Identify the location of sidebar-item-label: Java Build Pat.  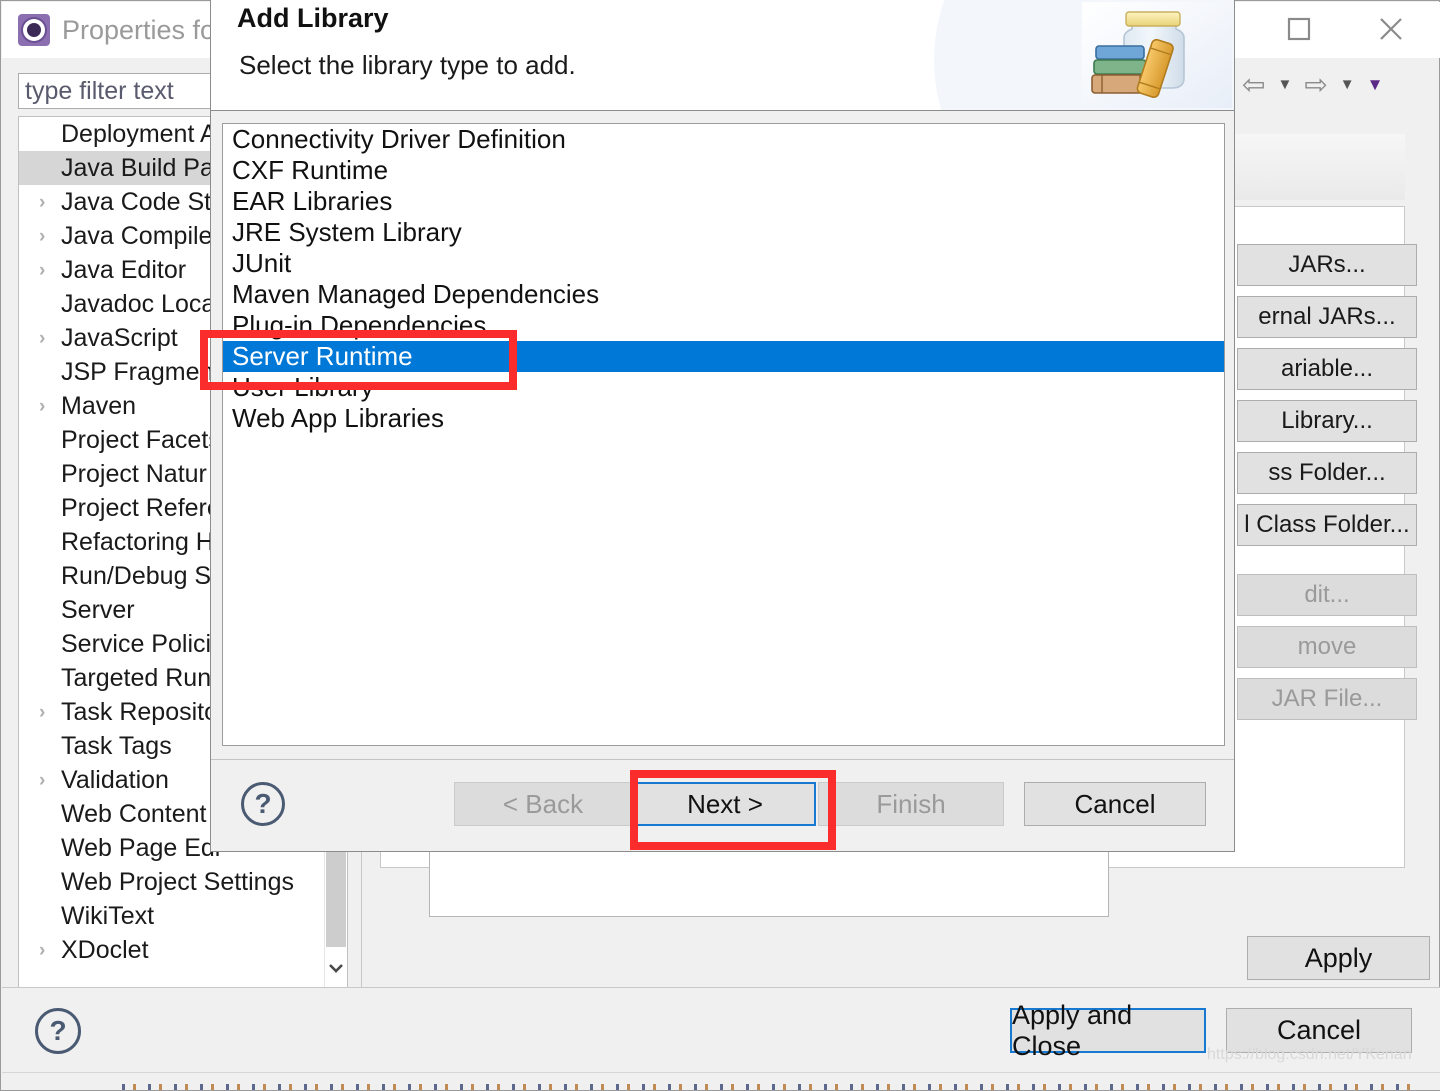
(141, 167).